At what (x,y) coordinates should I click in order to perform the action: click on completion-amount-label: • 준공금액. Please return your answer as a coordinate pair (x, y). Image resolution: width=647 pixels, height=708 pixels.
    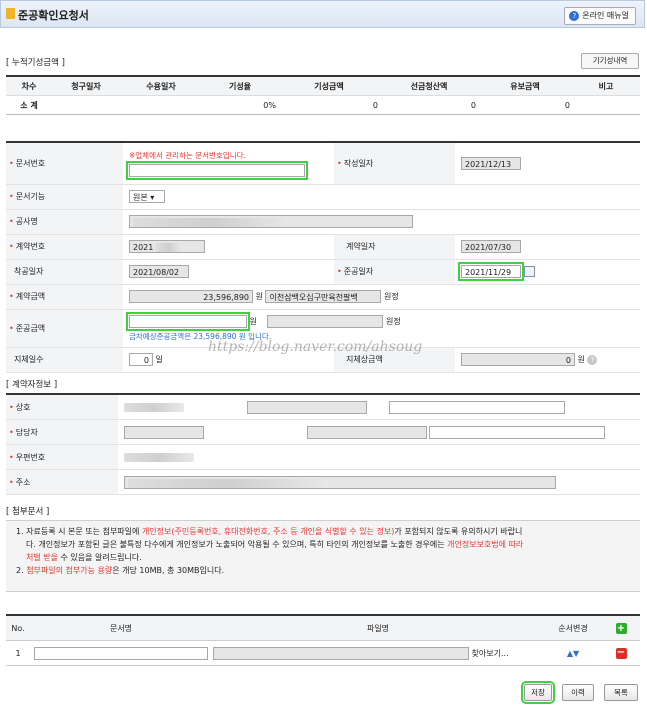
    Looking at the image, I should click on (64, 328).